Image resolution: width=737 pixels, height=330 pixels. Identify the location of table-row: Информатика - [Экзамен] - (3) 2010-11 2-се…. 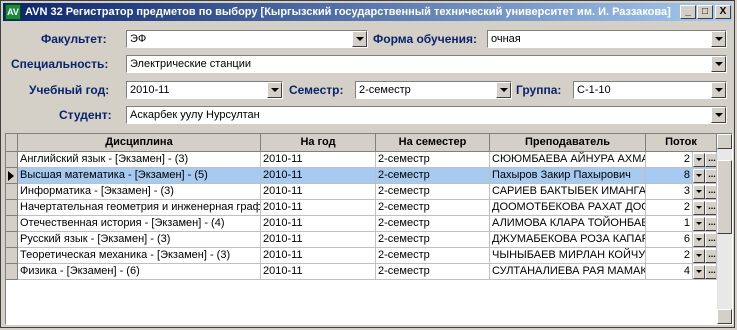
(361, 192).